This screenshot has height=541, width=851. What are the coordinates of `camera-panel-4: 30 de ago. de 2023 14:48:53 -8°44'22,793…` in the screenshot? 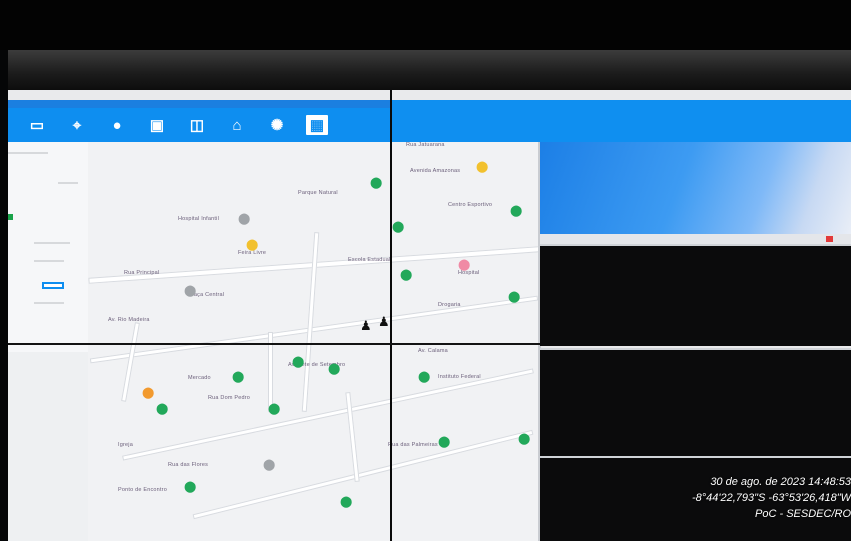 It's located at (695, 498).